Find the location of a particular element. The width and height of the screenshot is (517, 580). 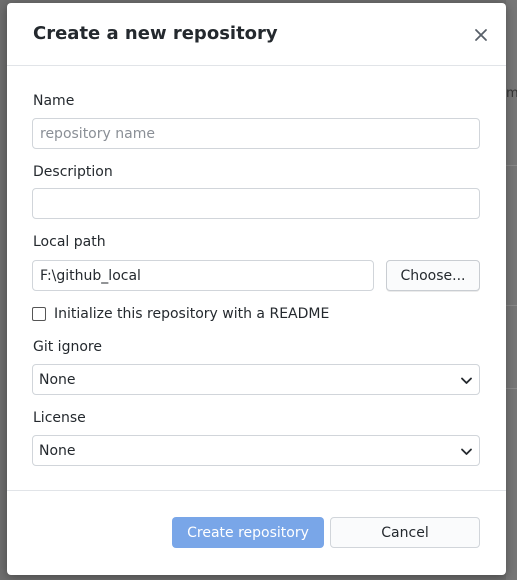

license-selected-value: None is located at coordinates (57, 451).